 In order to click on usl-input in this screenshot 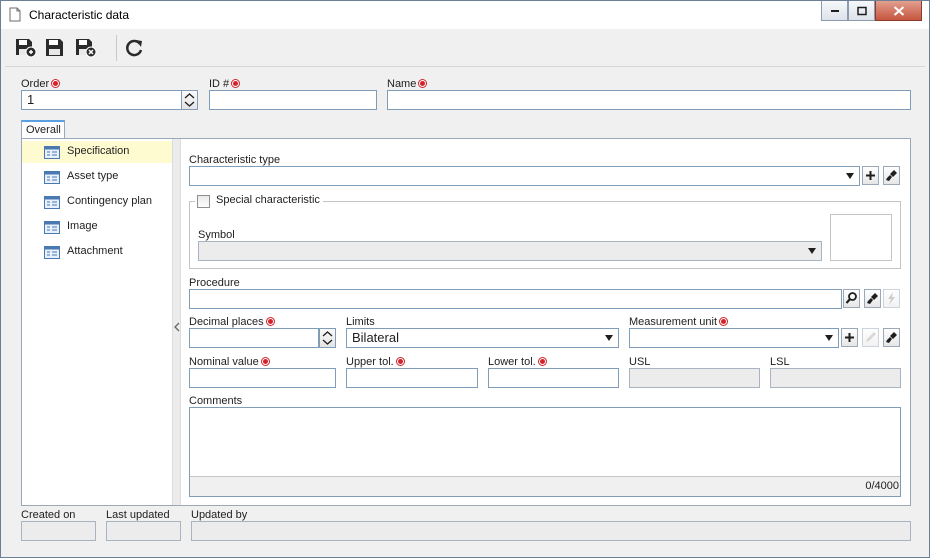, I will do `click(694, 378)`.